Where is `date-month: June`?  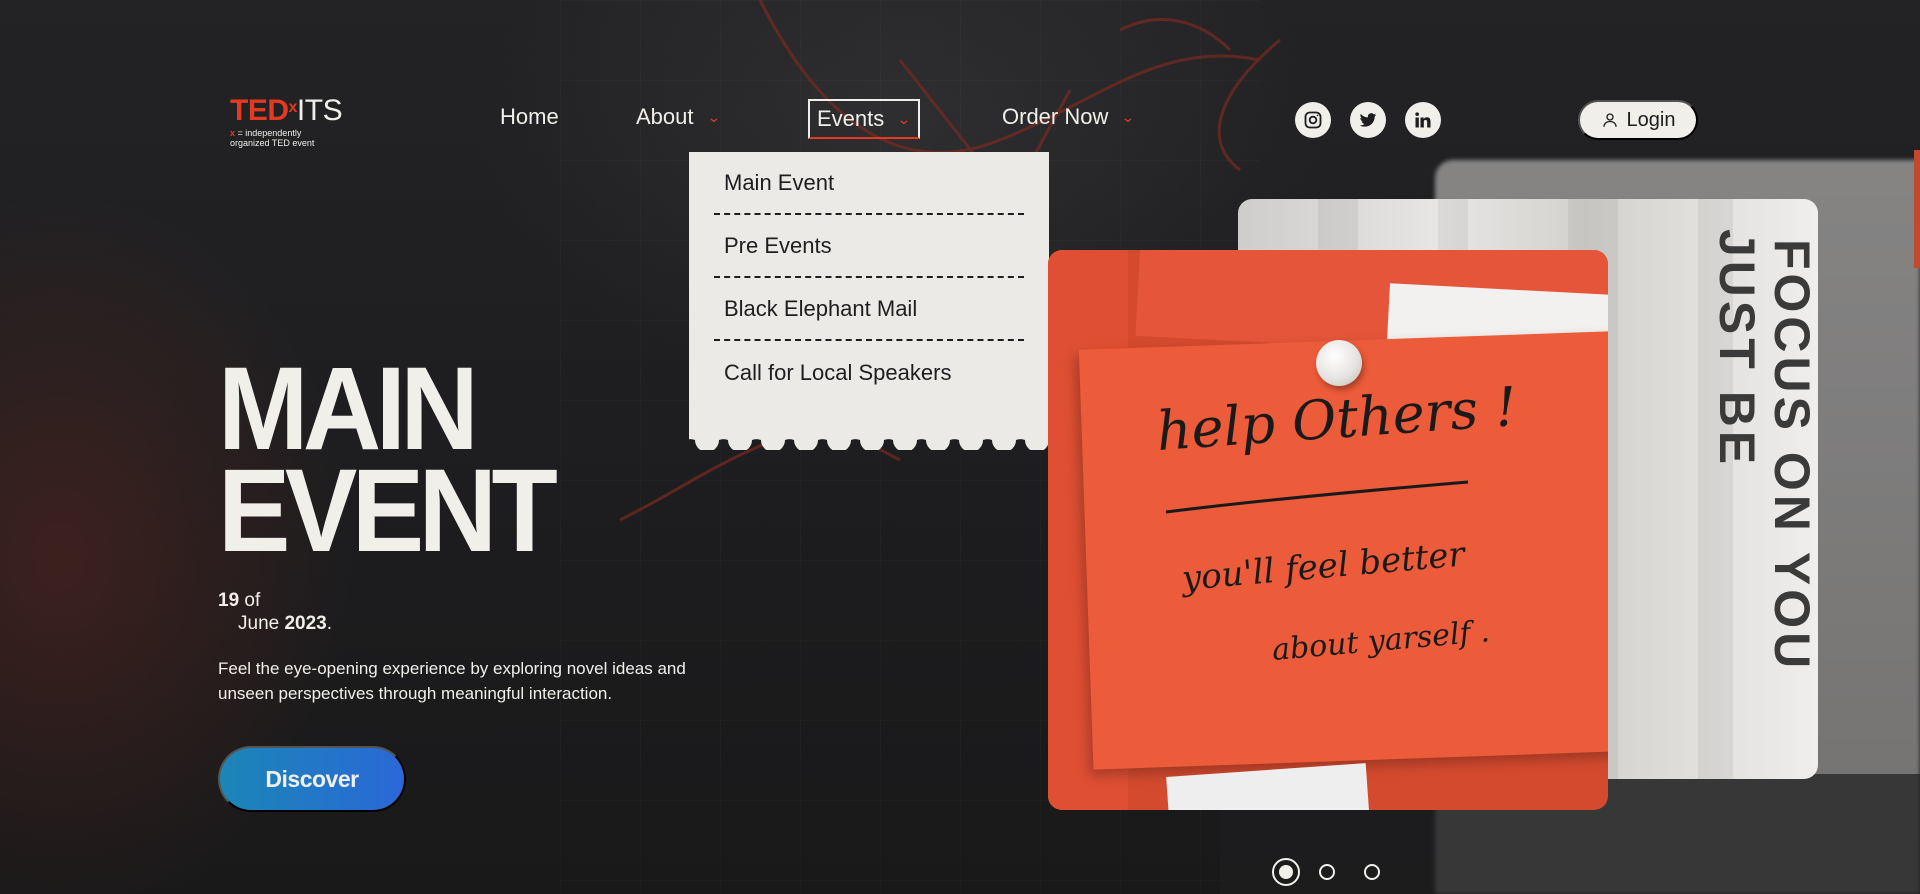 date-month: June is located at coordinates (261, 623).